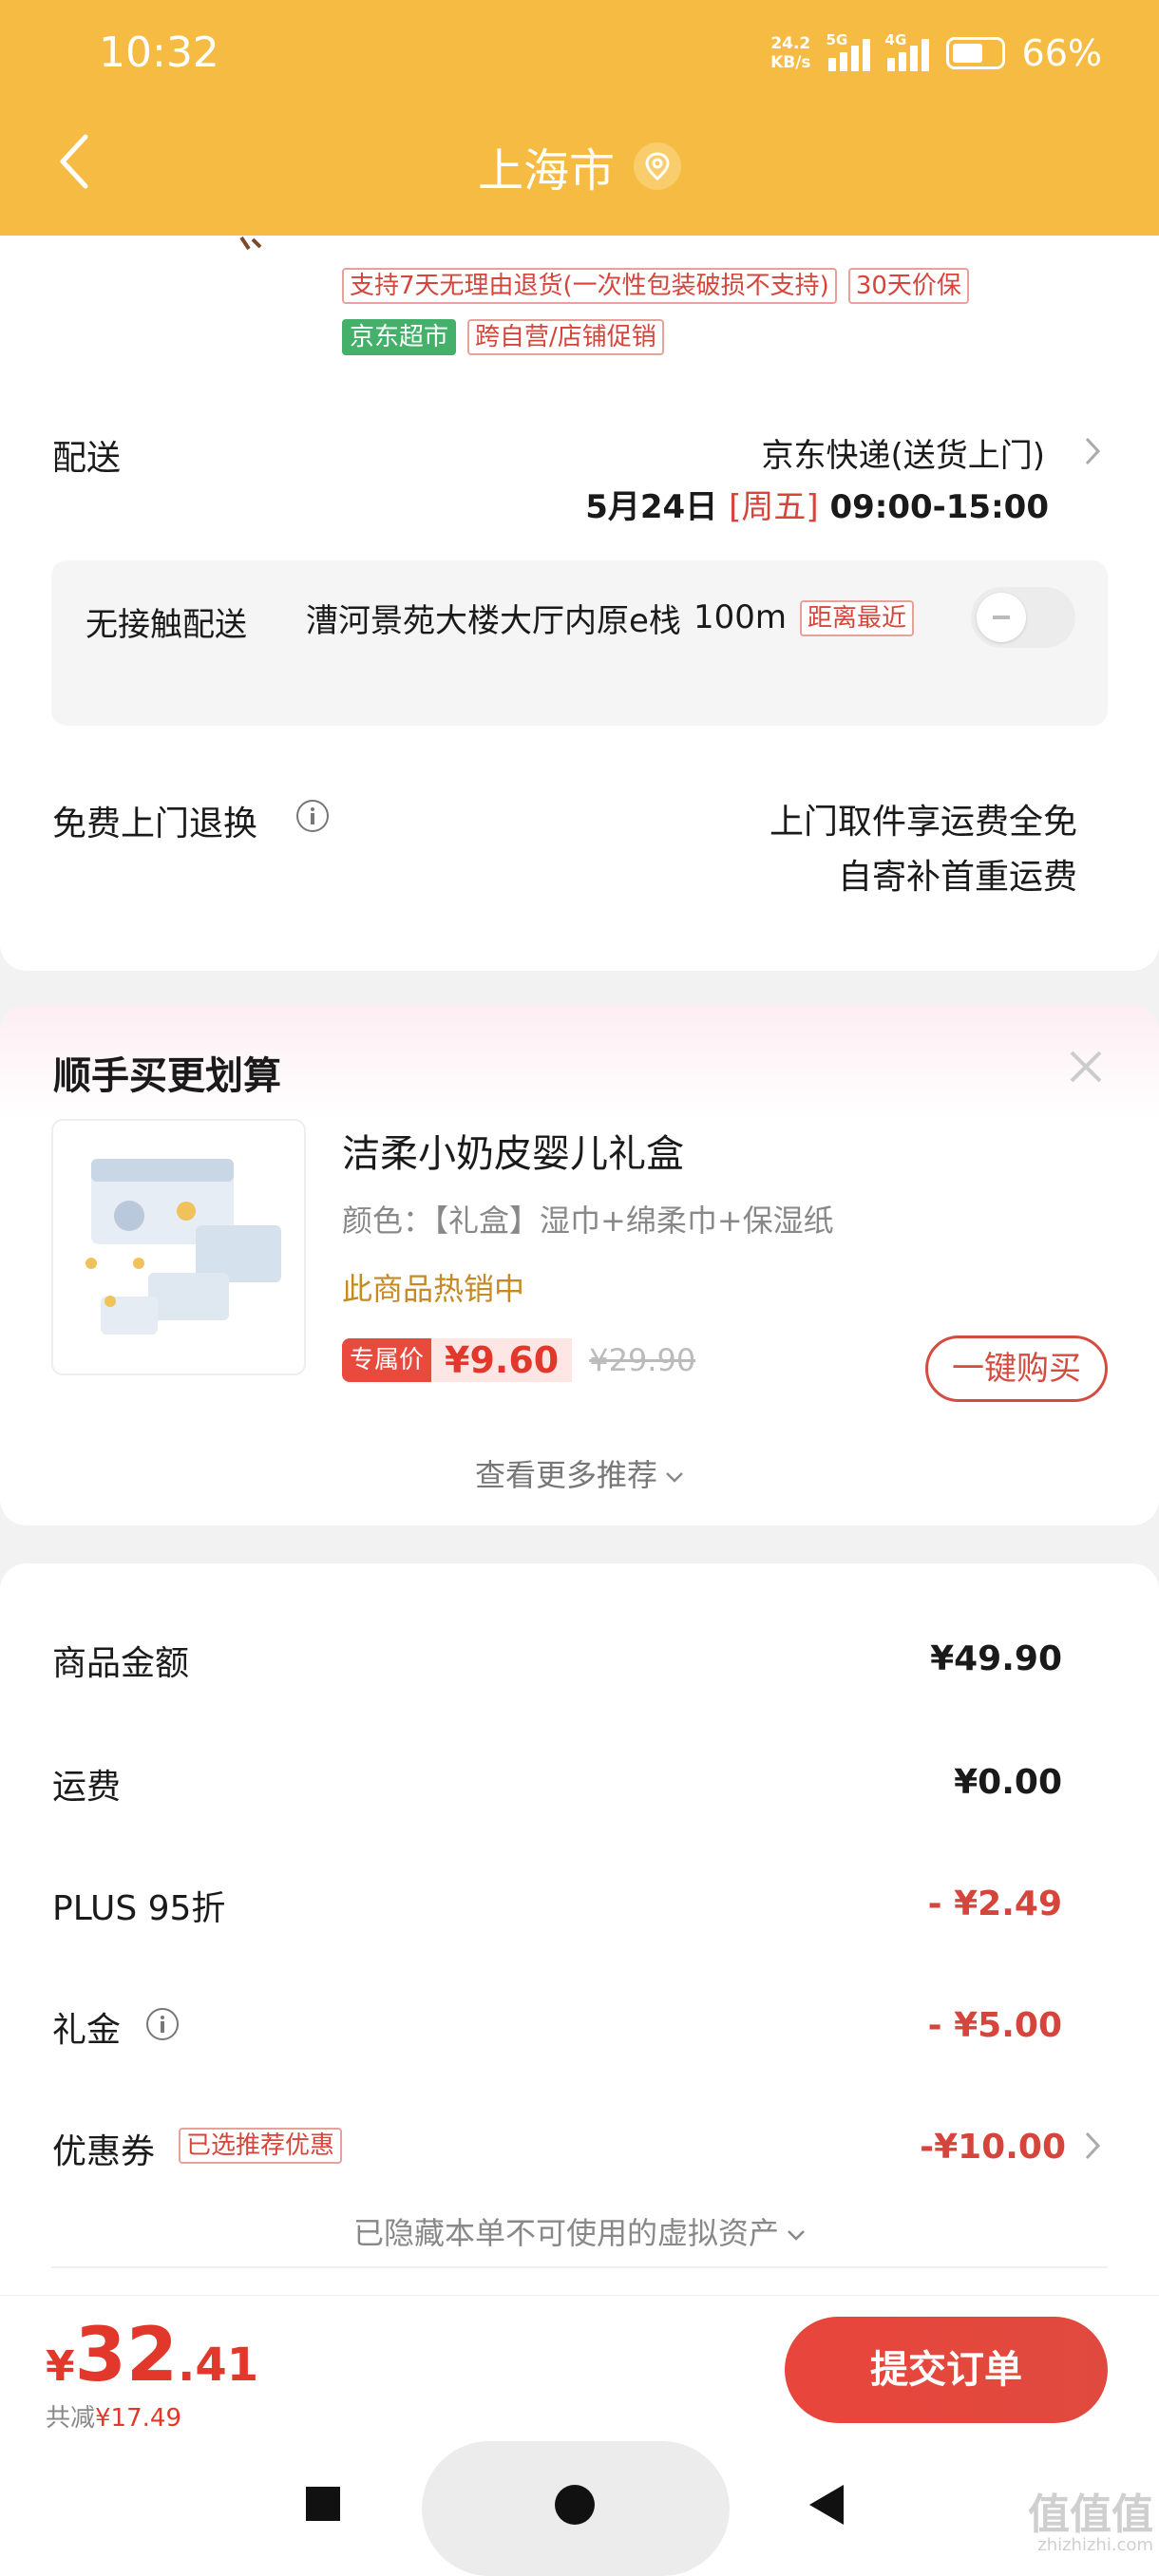 This screenshot has width=1159, height=2576. I want to click on more-recommendations: 查看更多推荐, so click(579, 1473).